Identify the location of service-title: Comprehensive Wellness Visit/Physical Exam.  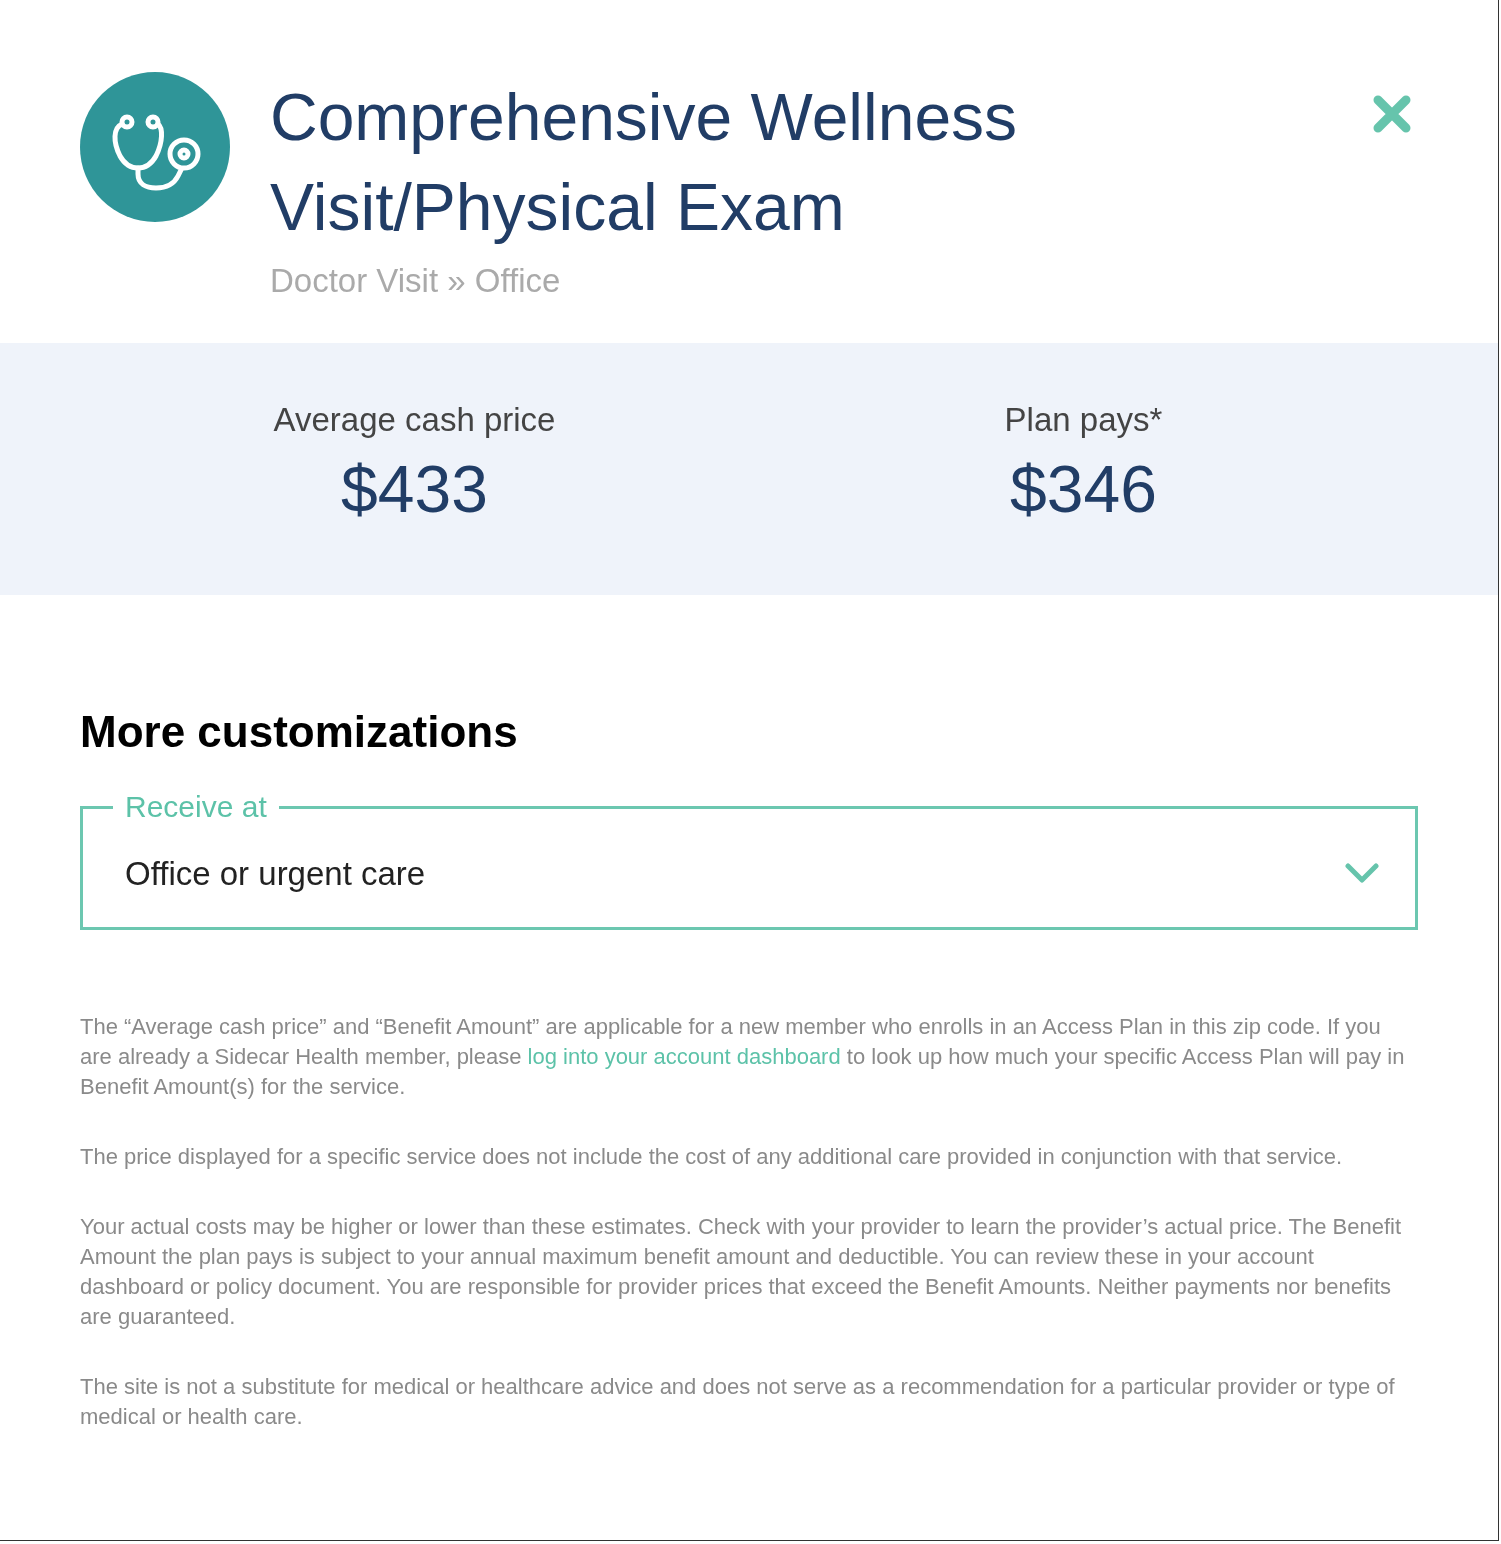
(644, 162).